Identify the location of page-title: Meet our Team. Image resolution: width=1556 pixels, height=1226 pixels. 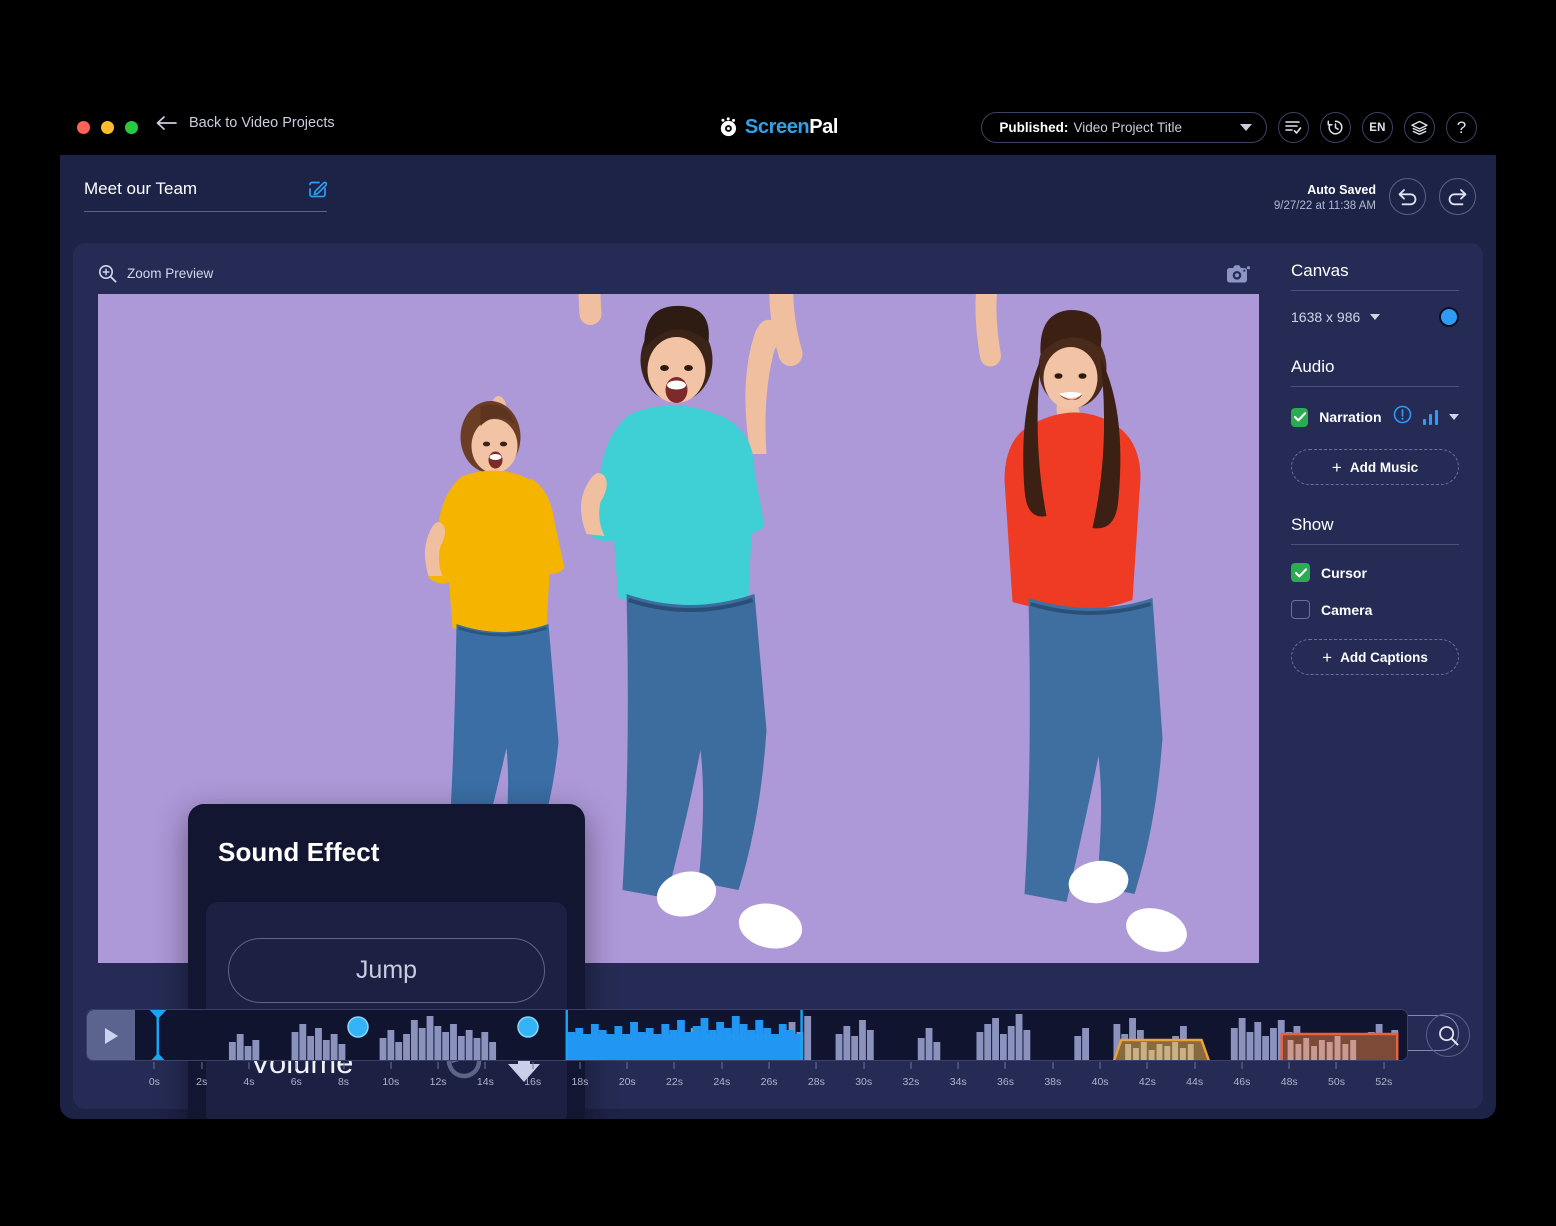
(141, 188).